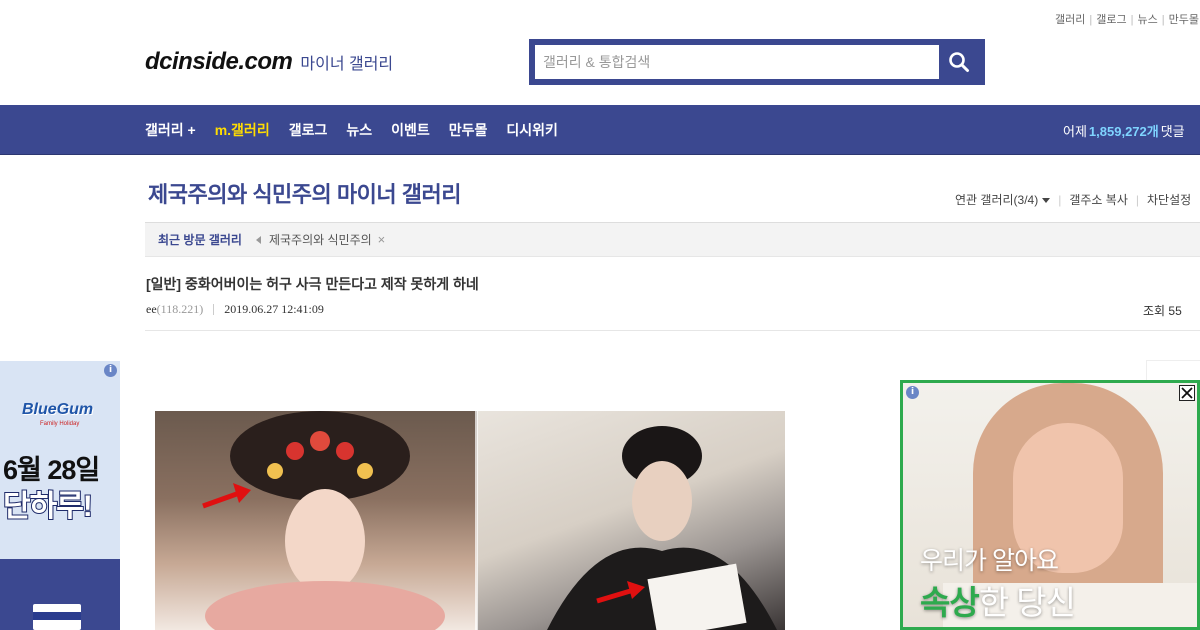 The height and width of the screenshot is (630, 1200). What do you see at coordinates (1147, 20) in the screenshot?
I see `top-link-news: 뉴스` at bounding box center [1147, 20].